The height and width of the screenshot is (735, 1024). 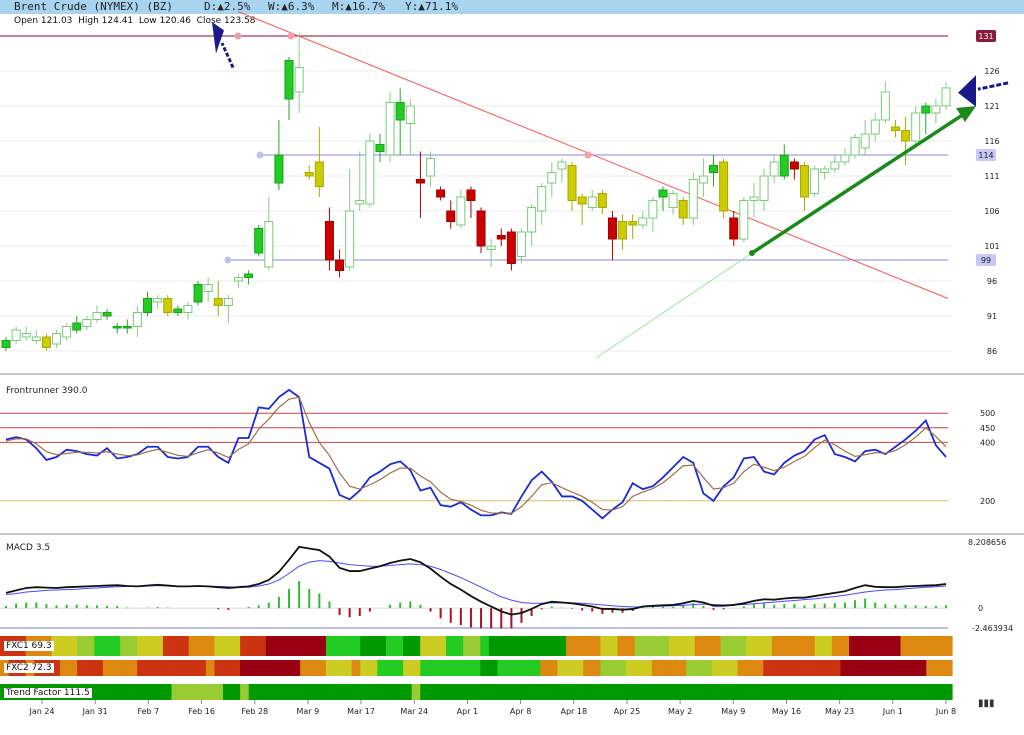 I want to click on fxc1-label: FXC1 69.3, so click(x=29, y=646).